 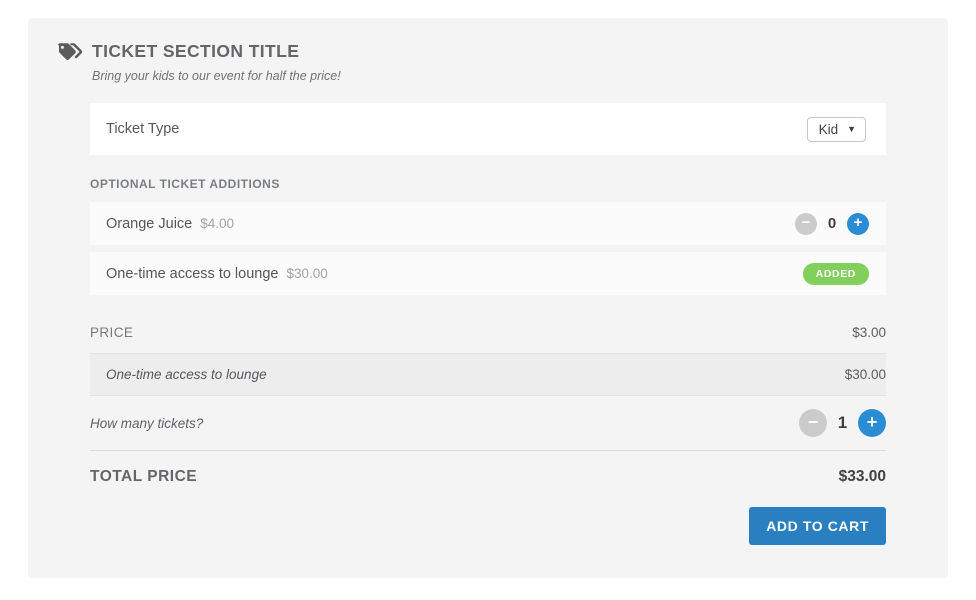 I want to click on addition-decrement-button: −, so click(x=806, y=223).